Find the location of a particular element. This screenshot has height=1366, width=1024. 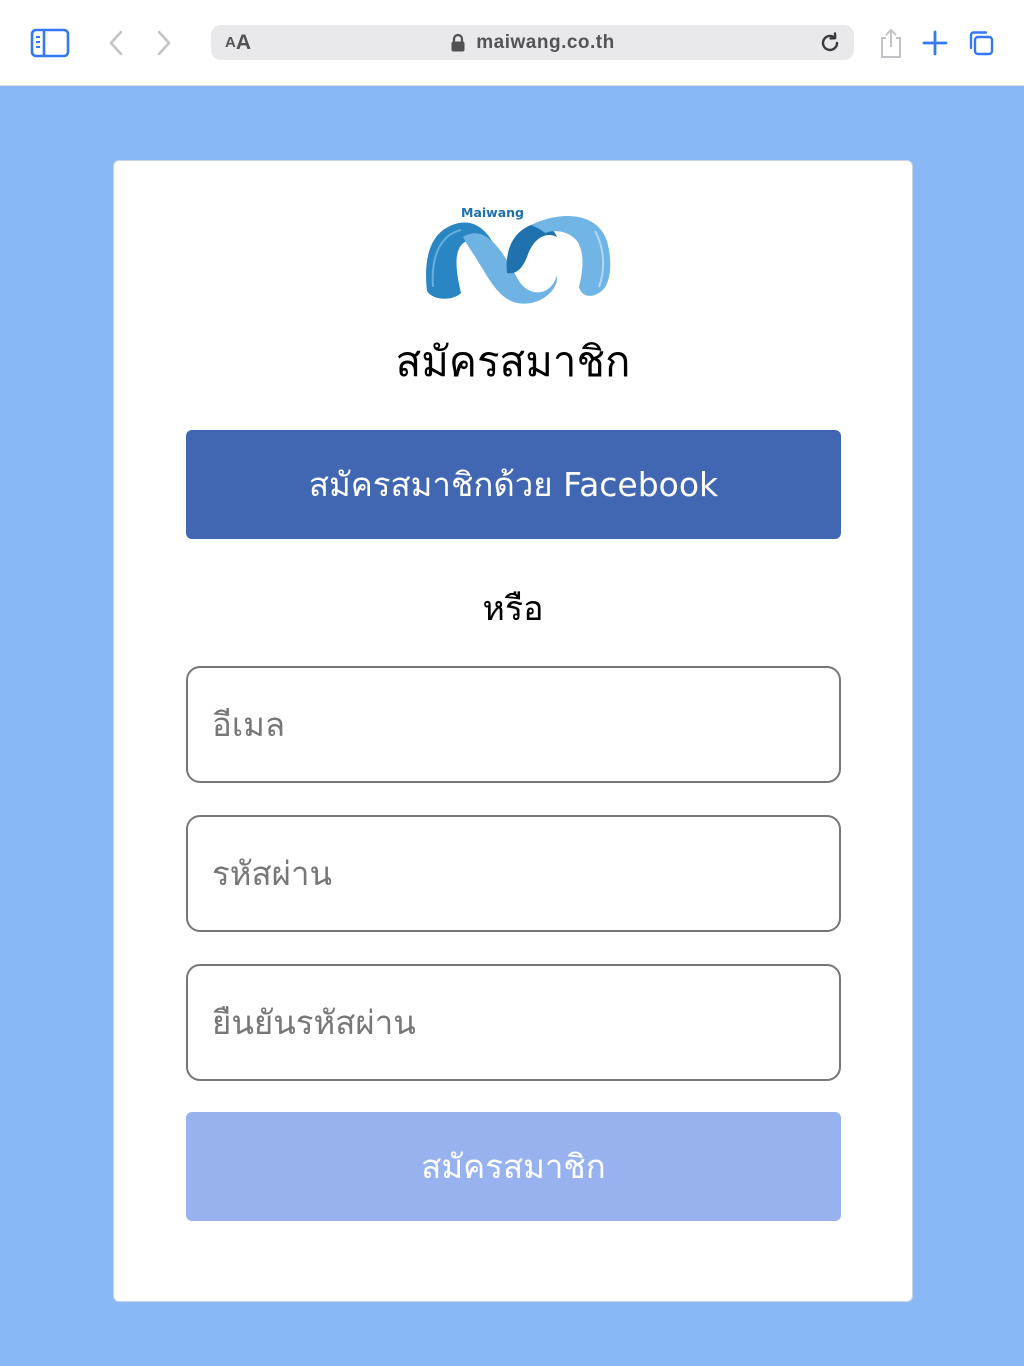

email-field is located at coordinates (513, 724).